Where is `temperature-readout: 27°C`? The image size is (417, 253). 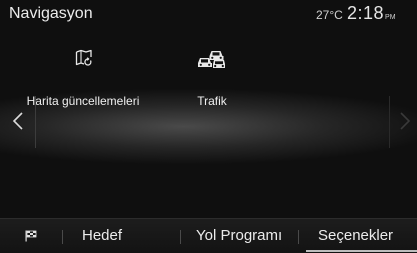
temperature-readout: 27°C is located at coordinates (329, 15).